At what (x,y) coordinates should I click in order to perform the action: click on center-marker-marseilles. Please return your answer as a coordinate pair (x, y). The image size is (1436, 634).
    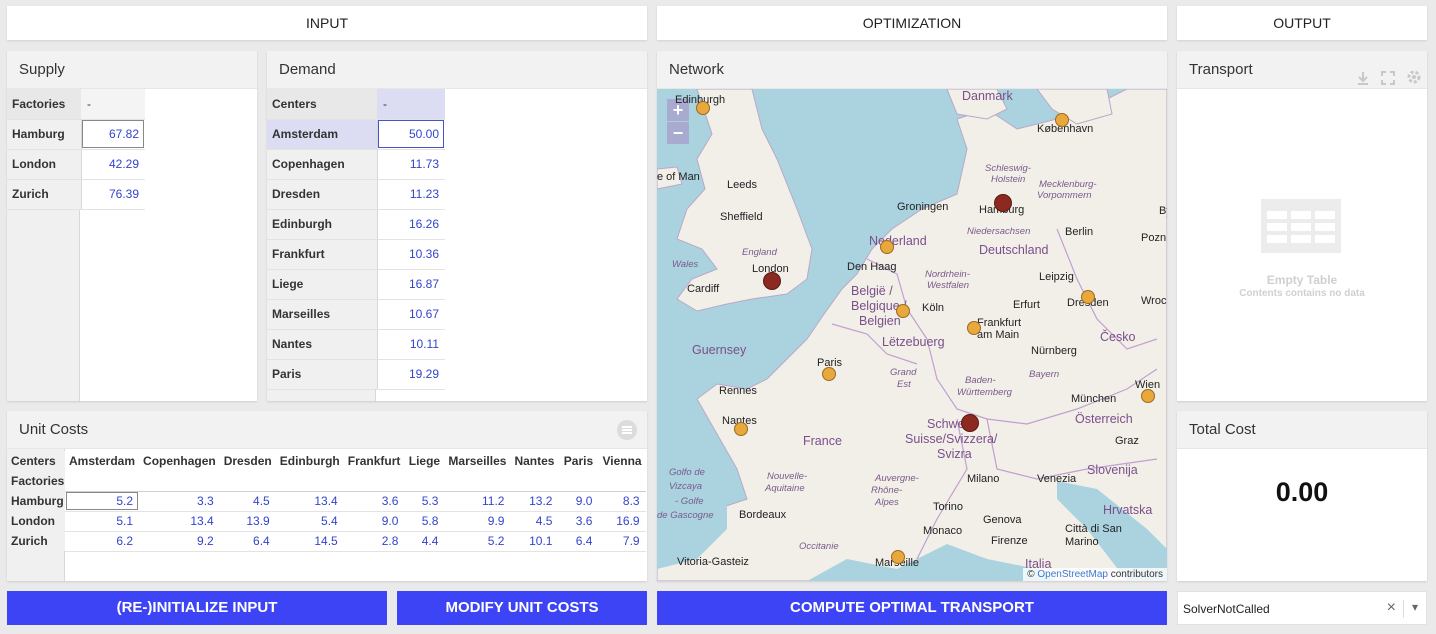
    Looking at the image, I should click on (898, 557).